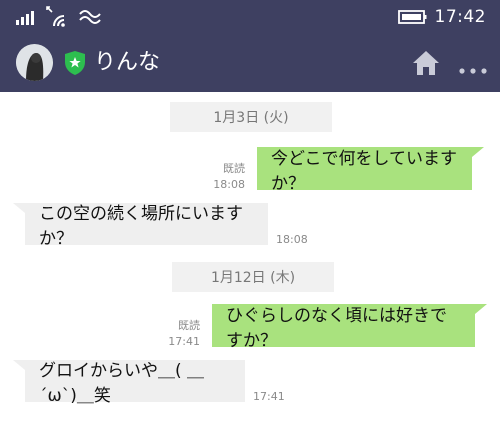 The height and width of the screenshot is (445, 500). I want to click on status-bar: 17:42, so click(250, 17).